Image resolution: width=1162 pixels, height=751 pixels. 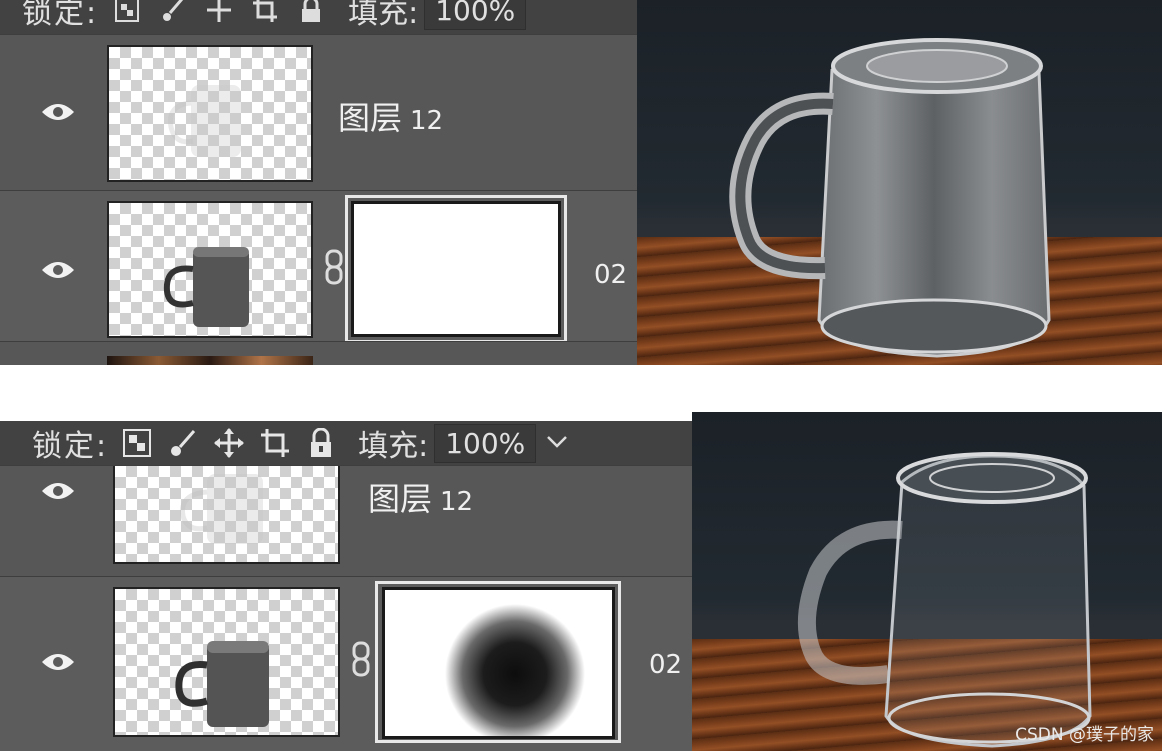 What do you see at coordinates (1084, 735) in the screenshot?
I see `csdn-watermark: CSDN @璞子的家` at bounding box center [1084, 735].